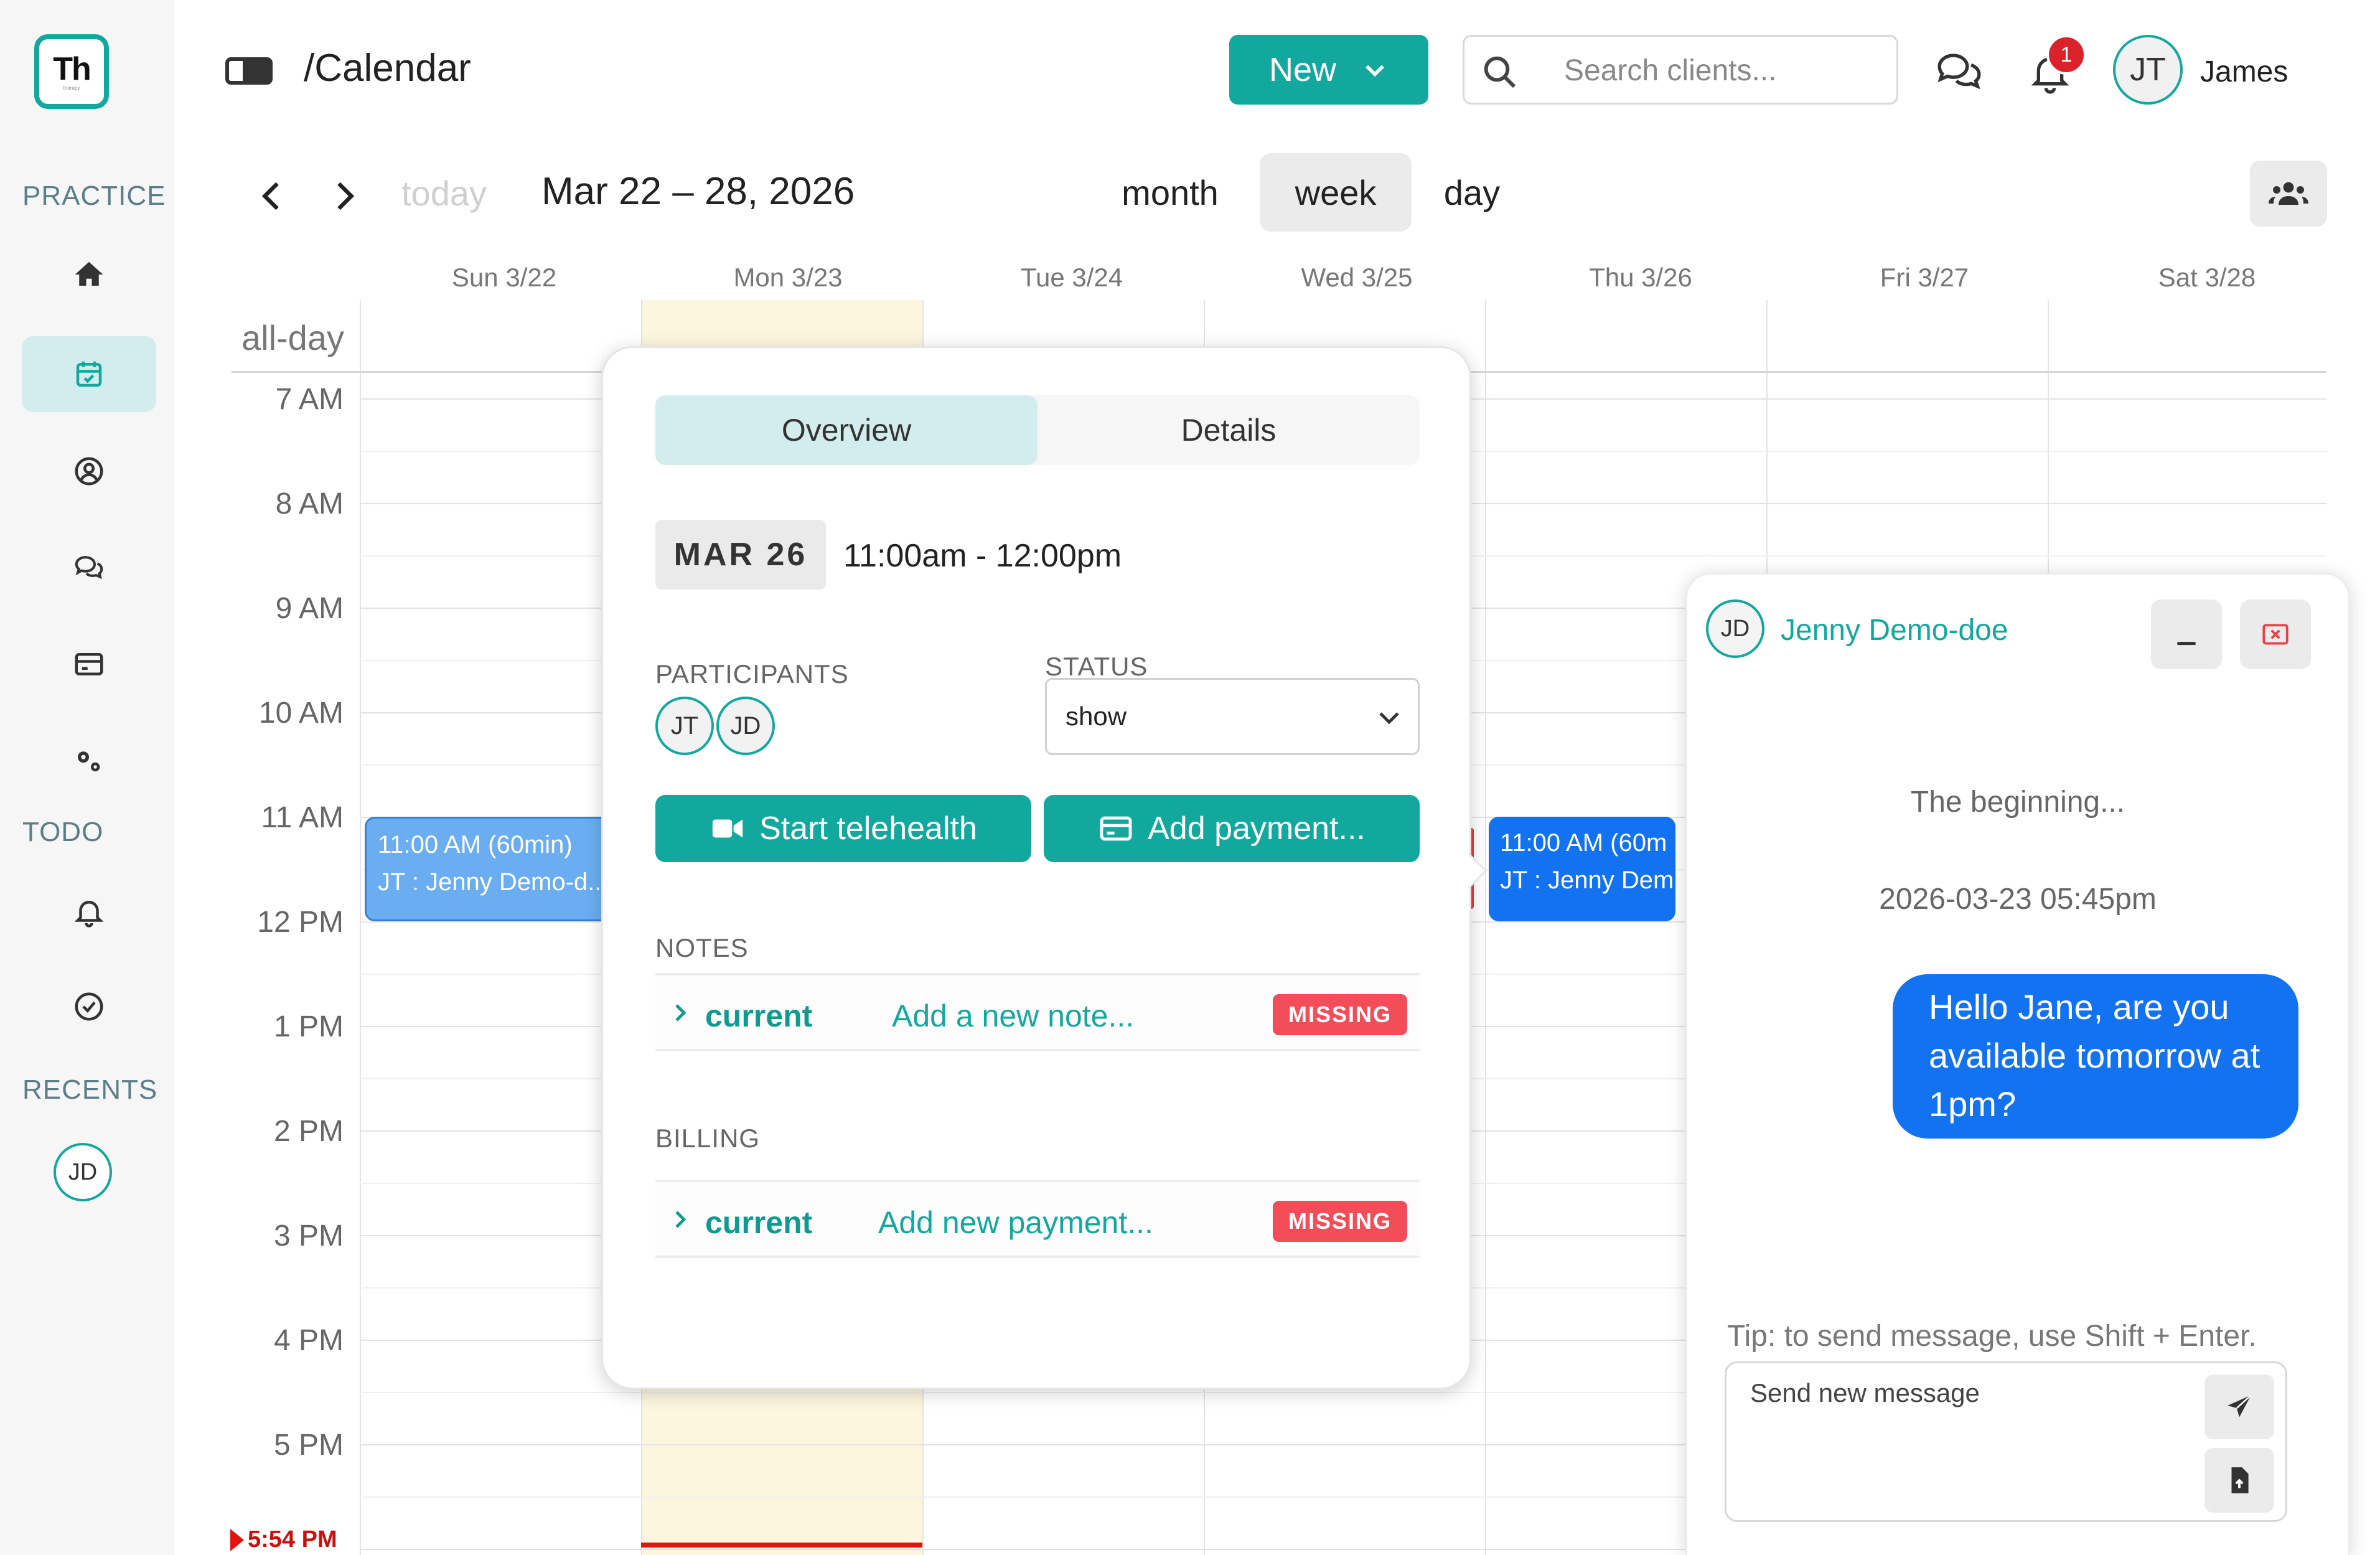  Describe the element at coordinates (1097, 716) in the screenshot. I see `status-value: show` at that location.